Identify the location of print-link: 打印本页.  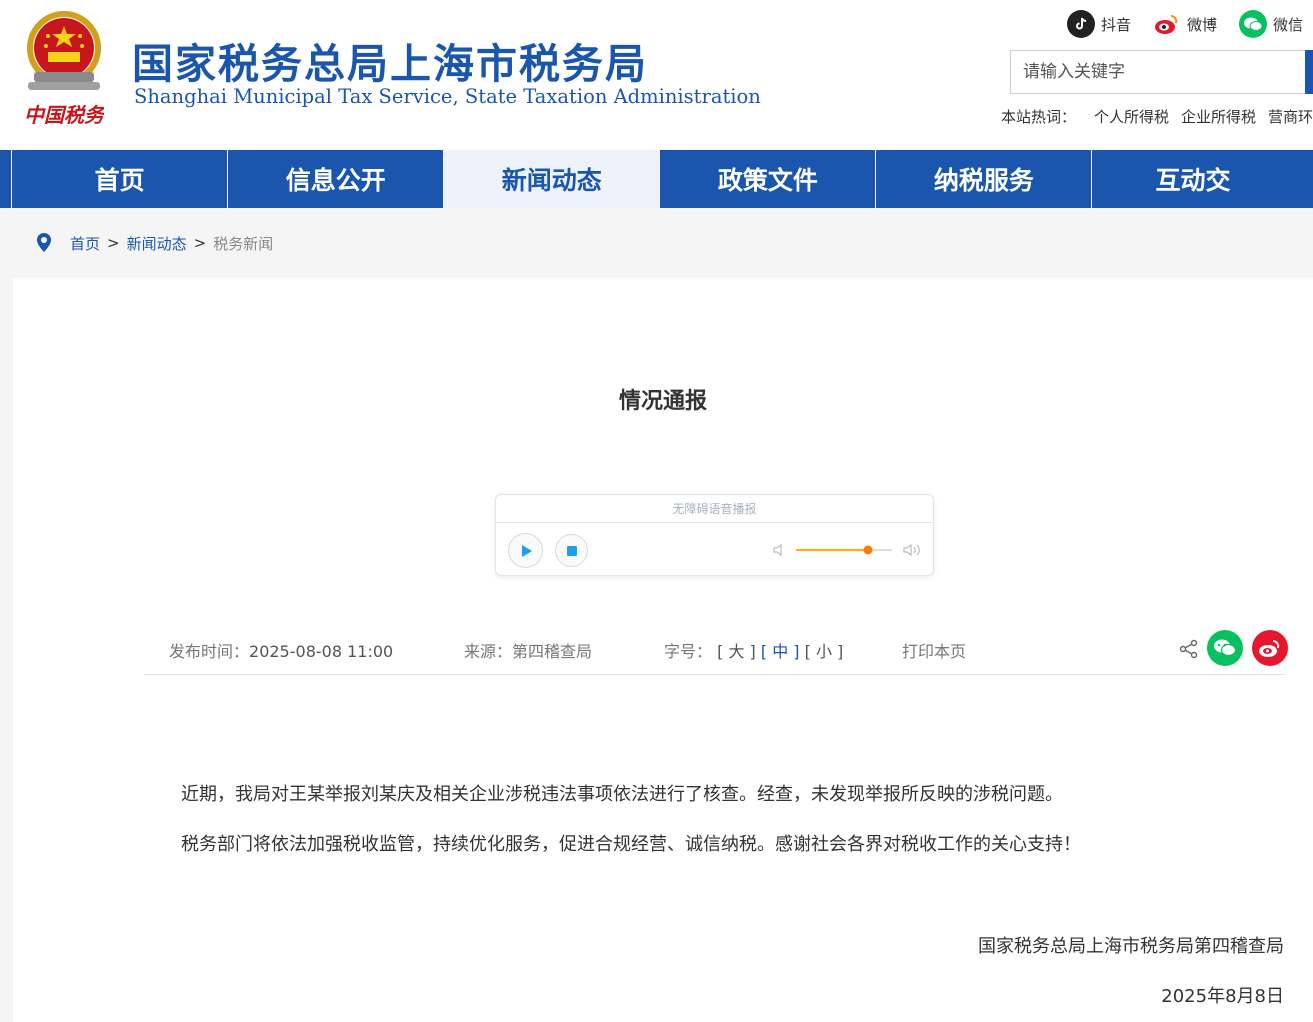
(934, 650).